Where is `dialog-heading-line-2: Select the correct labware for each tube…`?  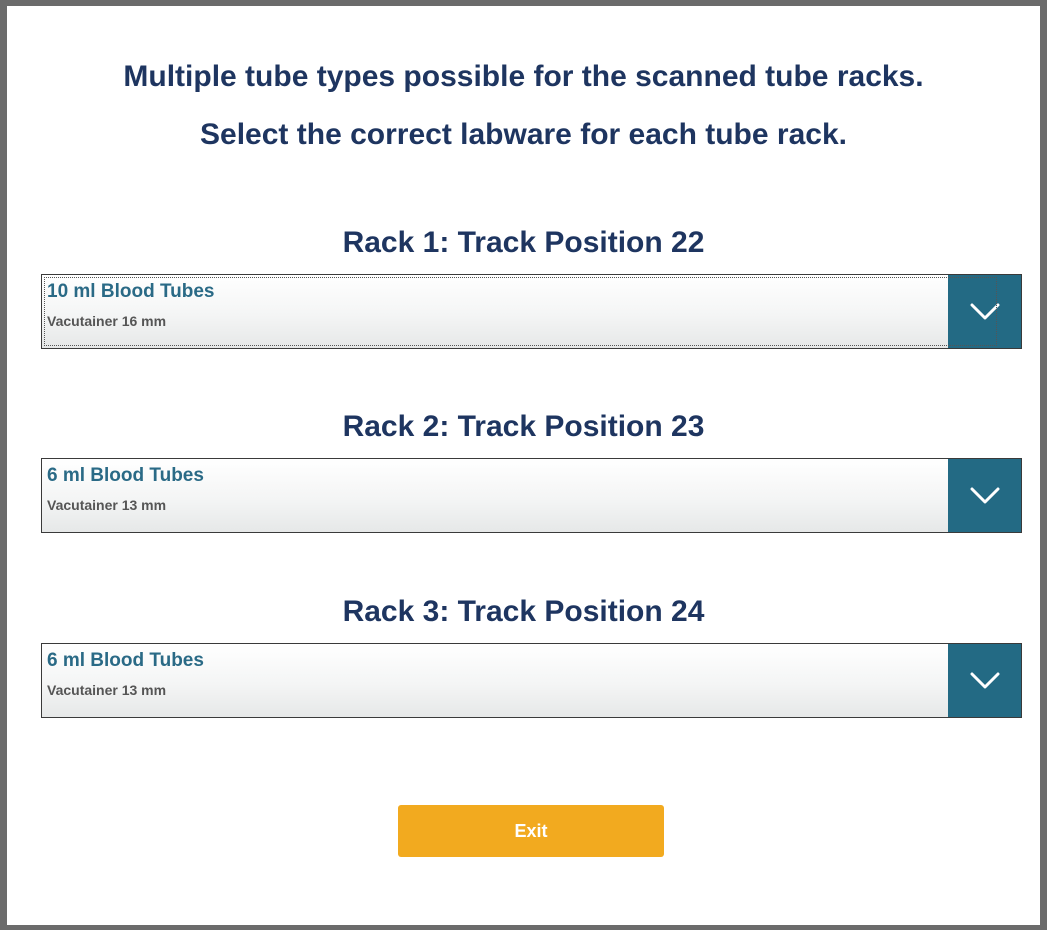
dialog-heading-line-2: Select the correct labware for each tube… is located at coordinates (523, 134).